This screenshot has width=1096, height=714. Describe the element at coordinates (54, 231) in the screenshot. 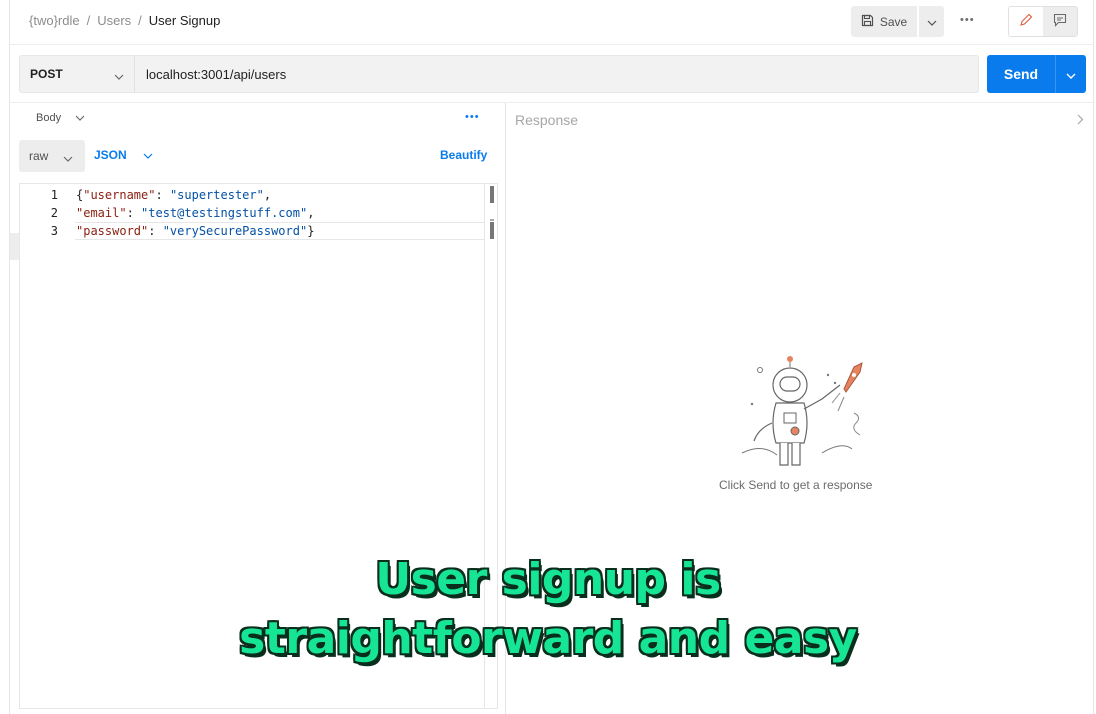

I see `line-number: 3` at that location.